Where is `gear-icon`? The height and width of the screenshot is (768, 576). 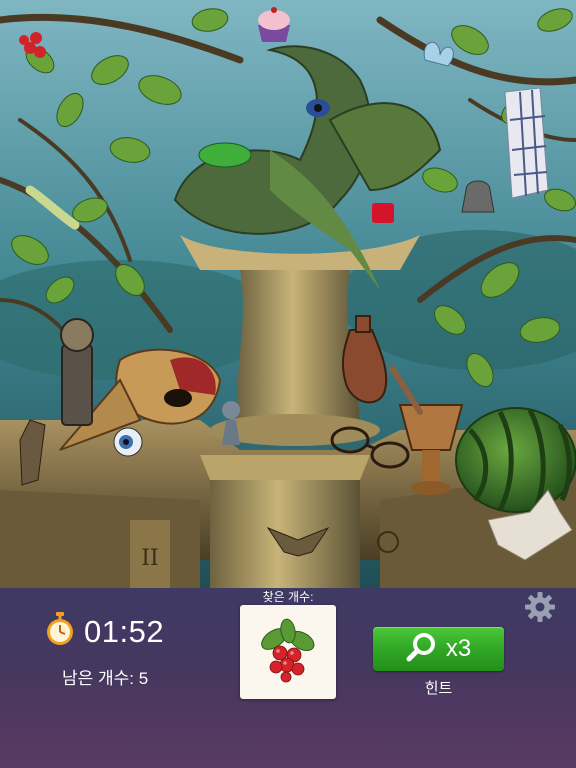
gear-icon is located at coordinates (540, 607).